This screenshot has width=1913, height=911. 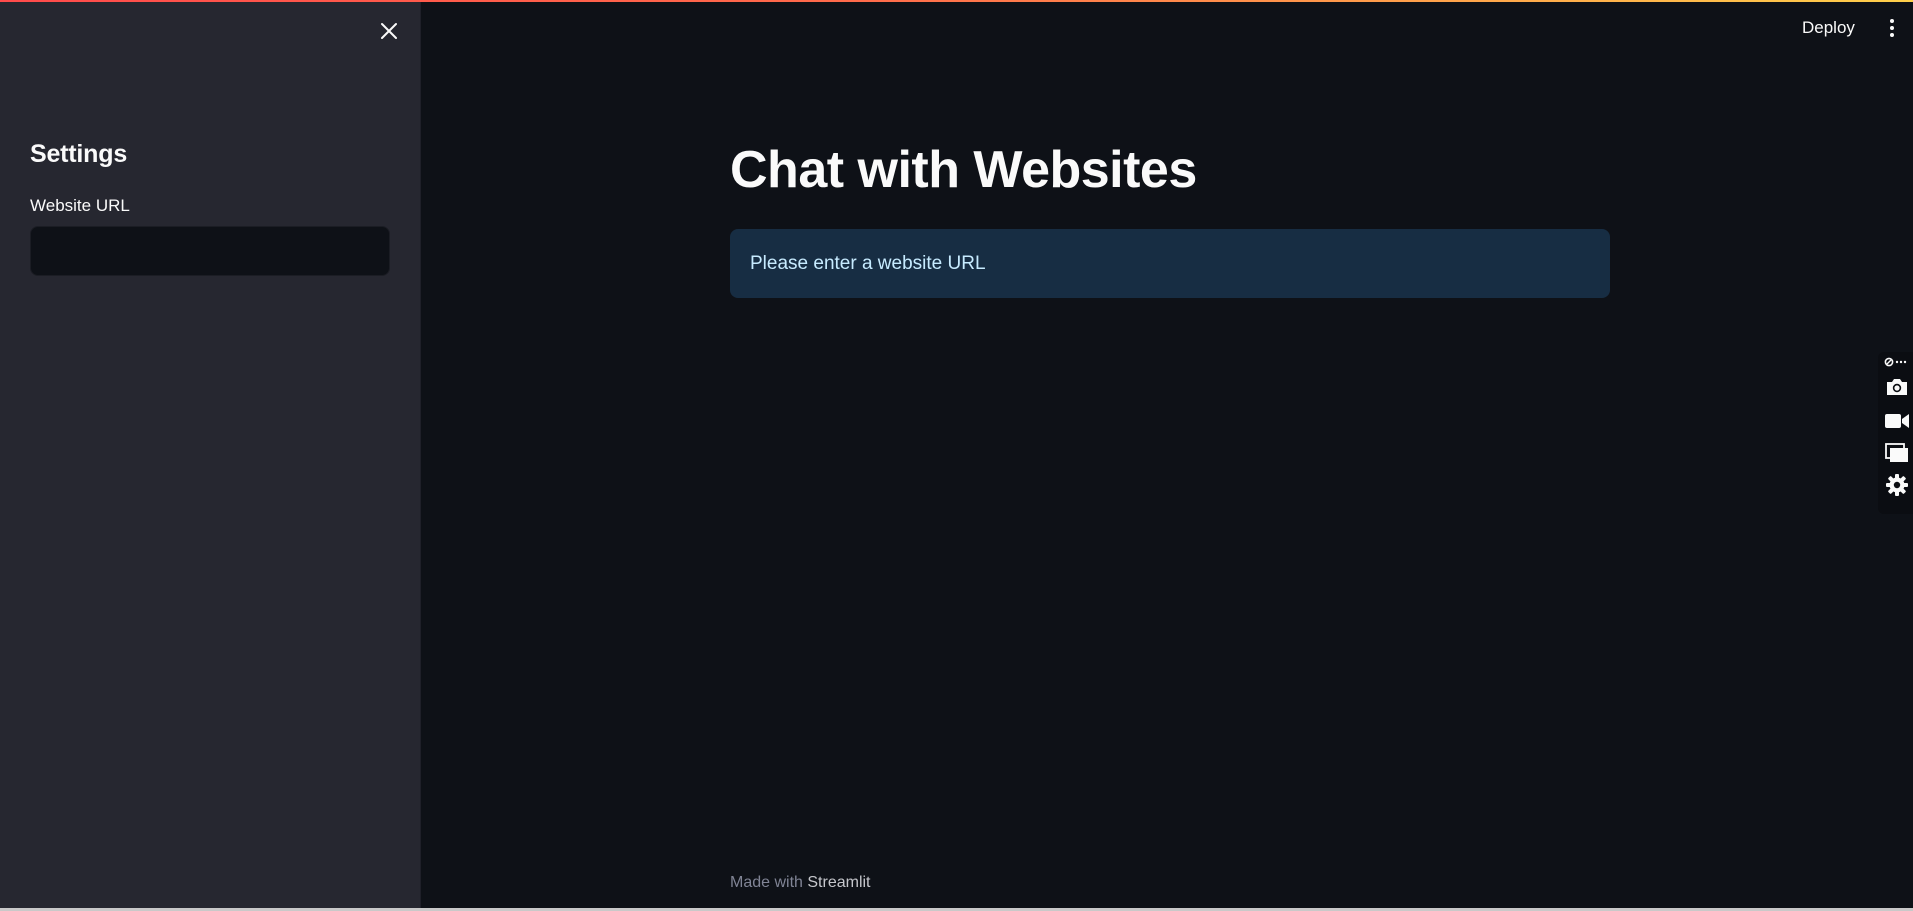 I want to click on page-title: Chat with Websites, so click(x=963, y=170).